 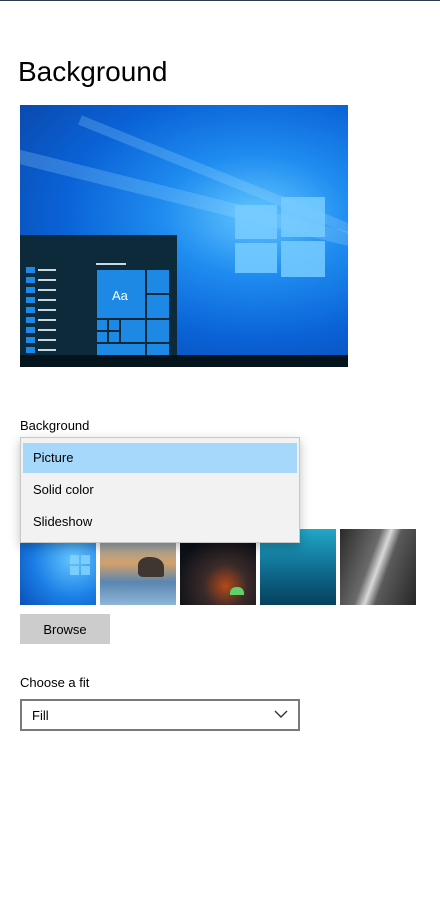 I want to click on fit-selected-value: Fill, so click(x=40, y=715).